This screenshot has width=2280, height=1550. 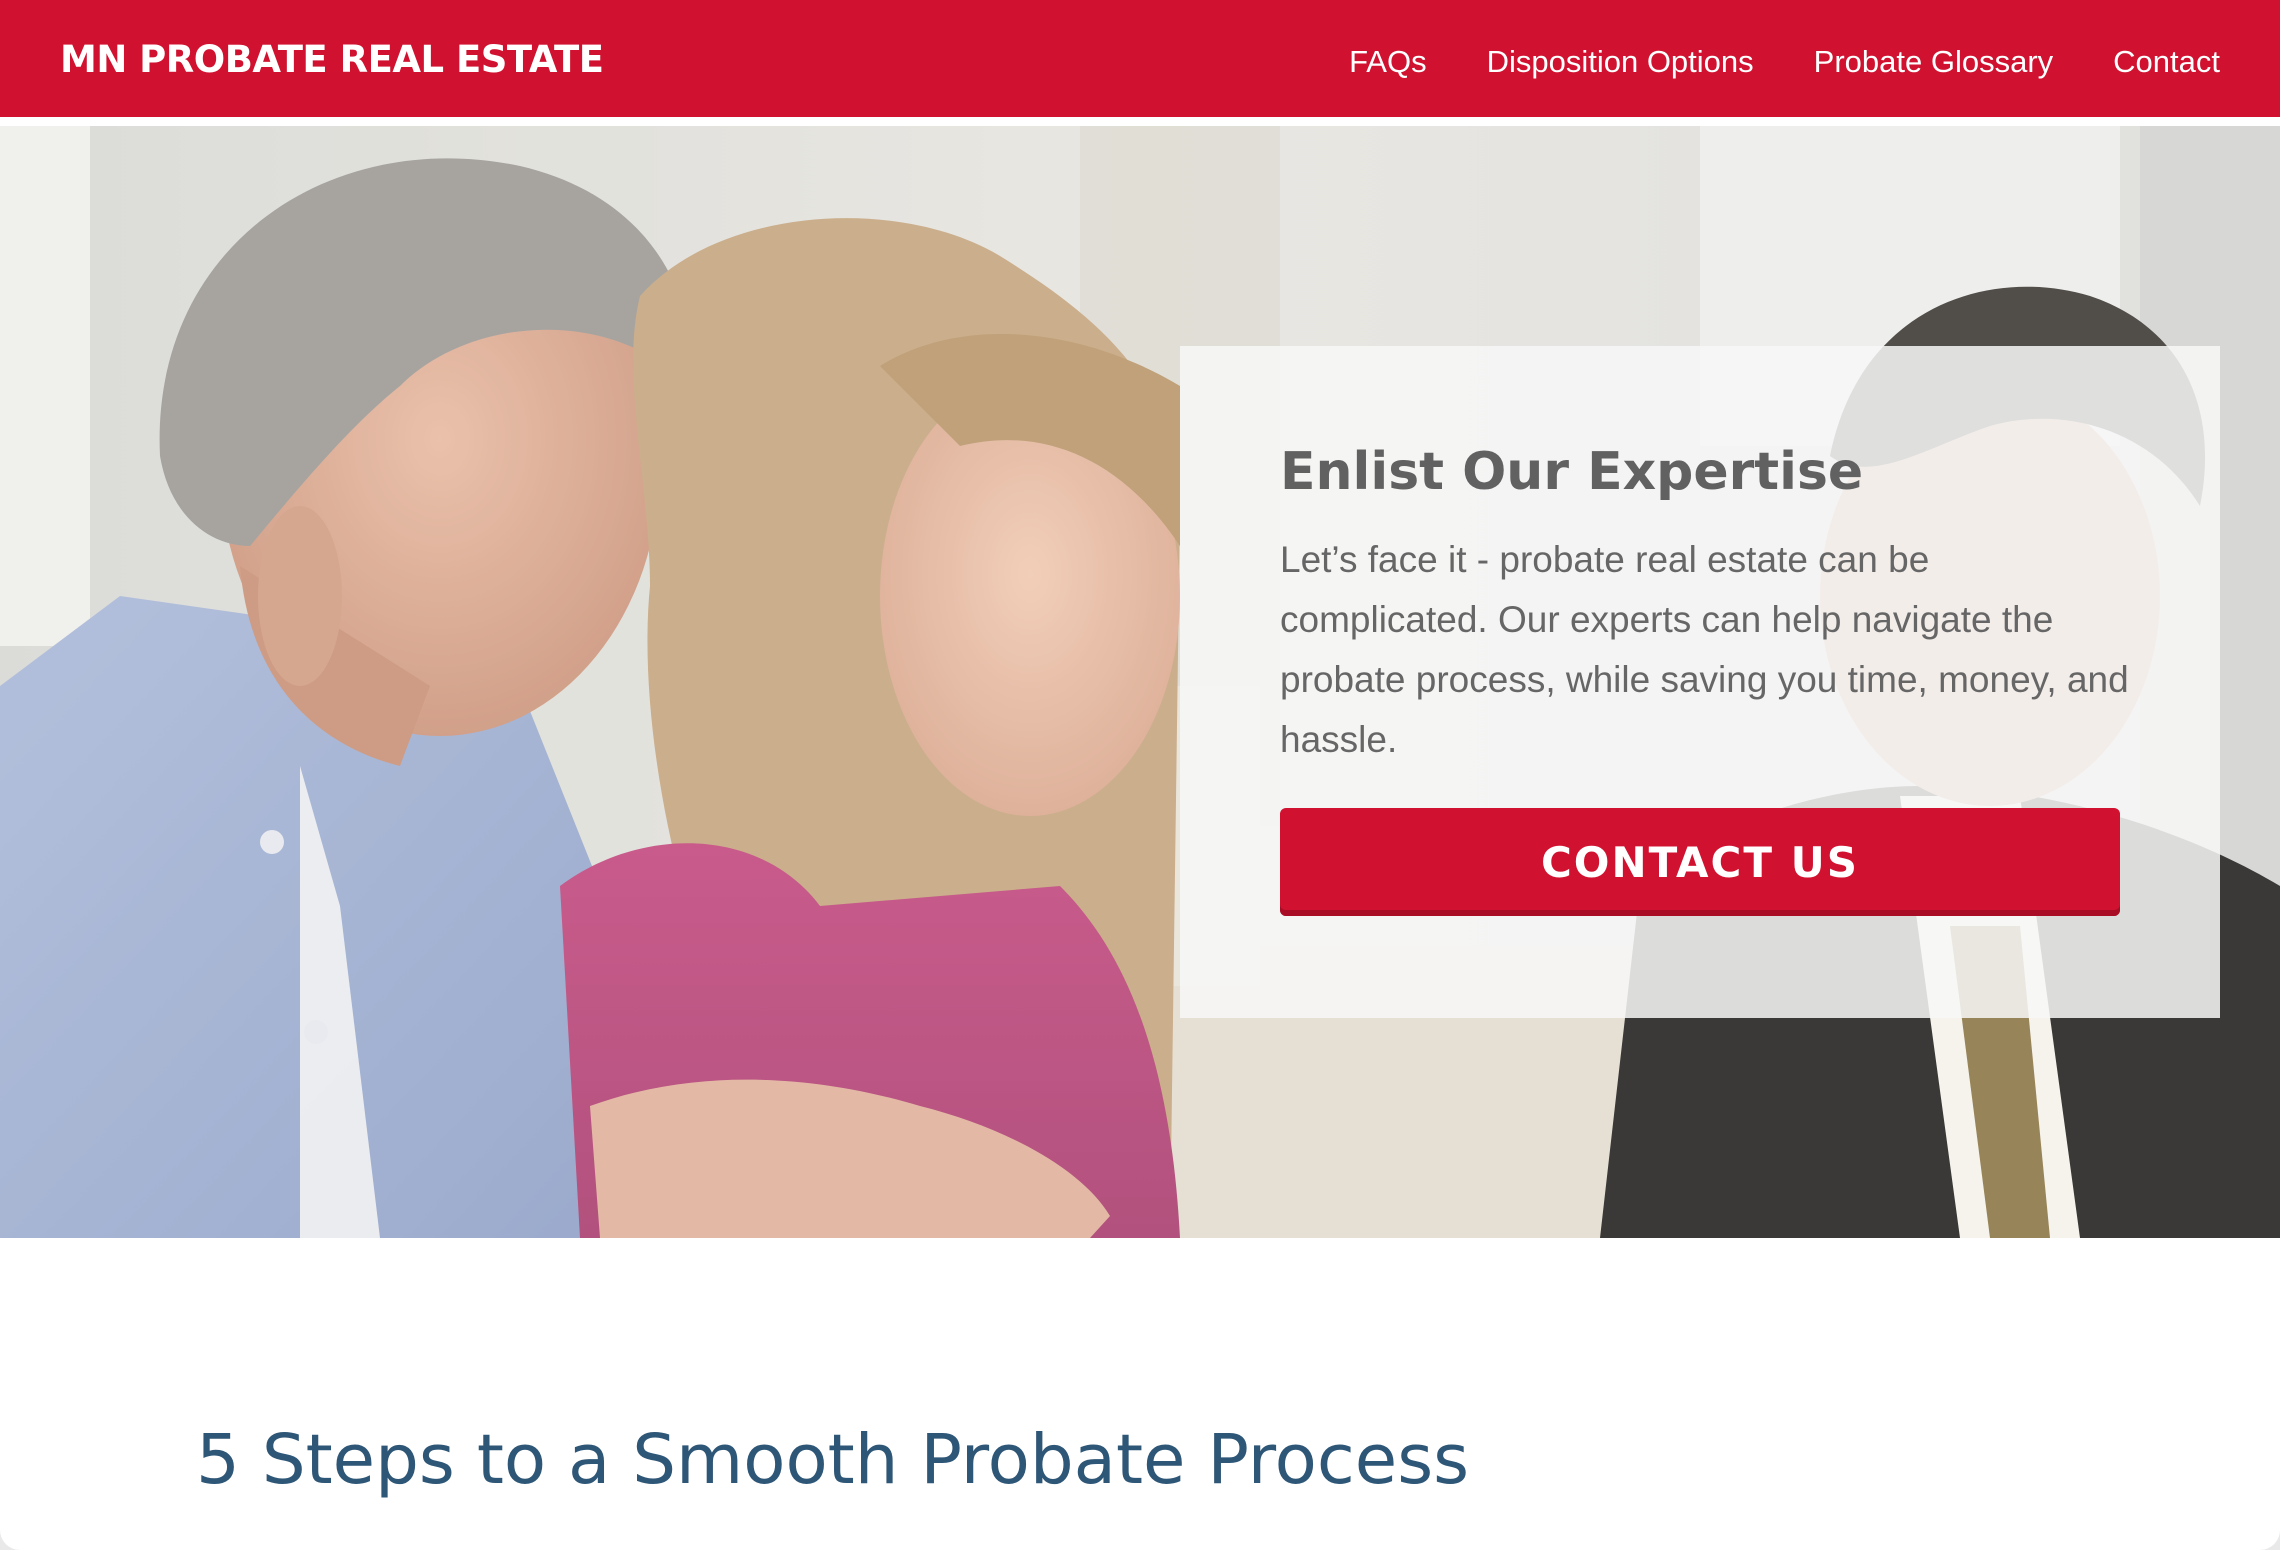 I want to click on nav-link-disposition-options: Disposition Options, so click(x=1620, y=62).